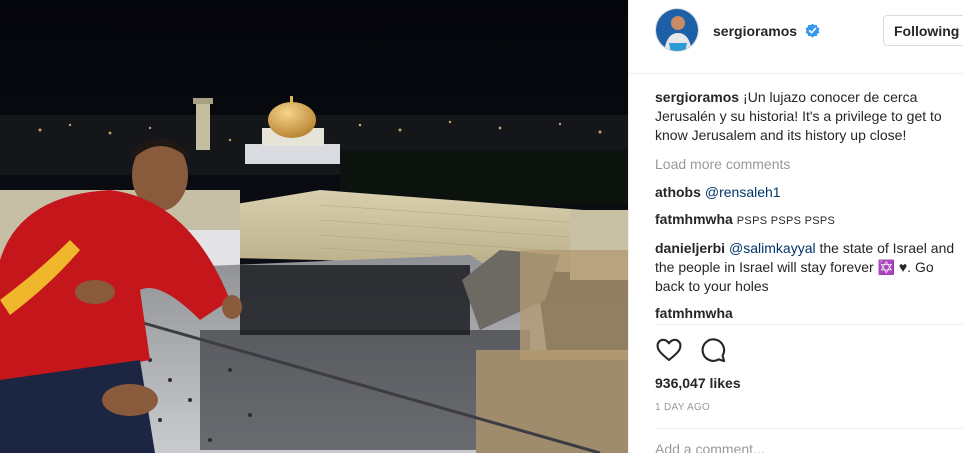  Describe the element at coordinates (772, 248) in the screenshot. I see `comment-mention: @salimkayyal` at that location.